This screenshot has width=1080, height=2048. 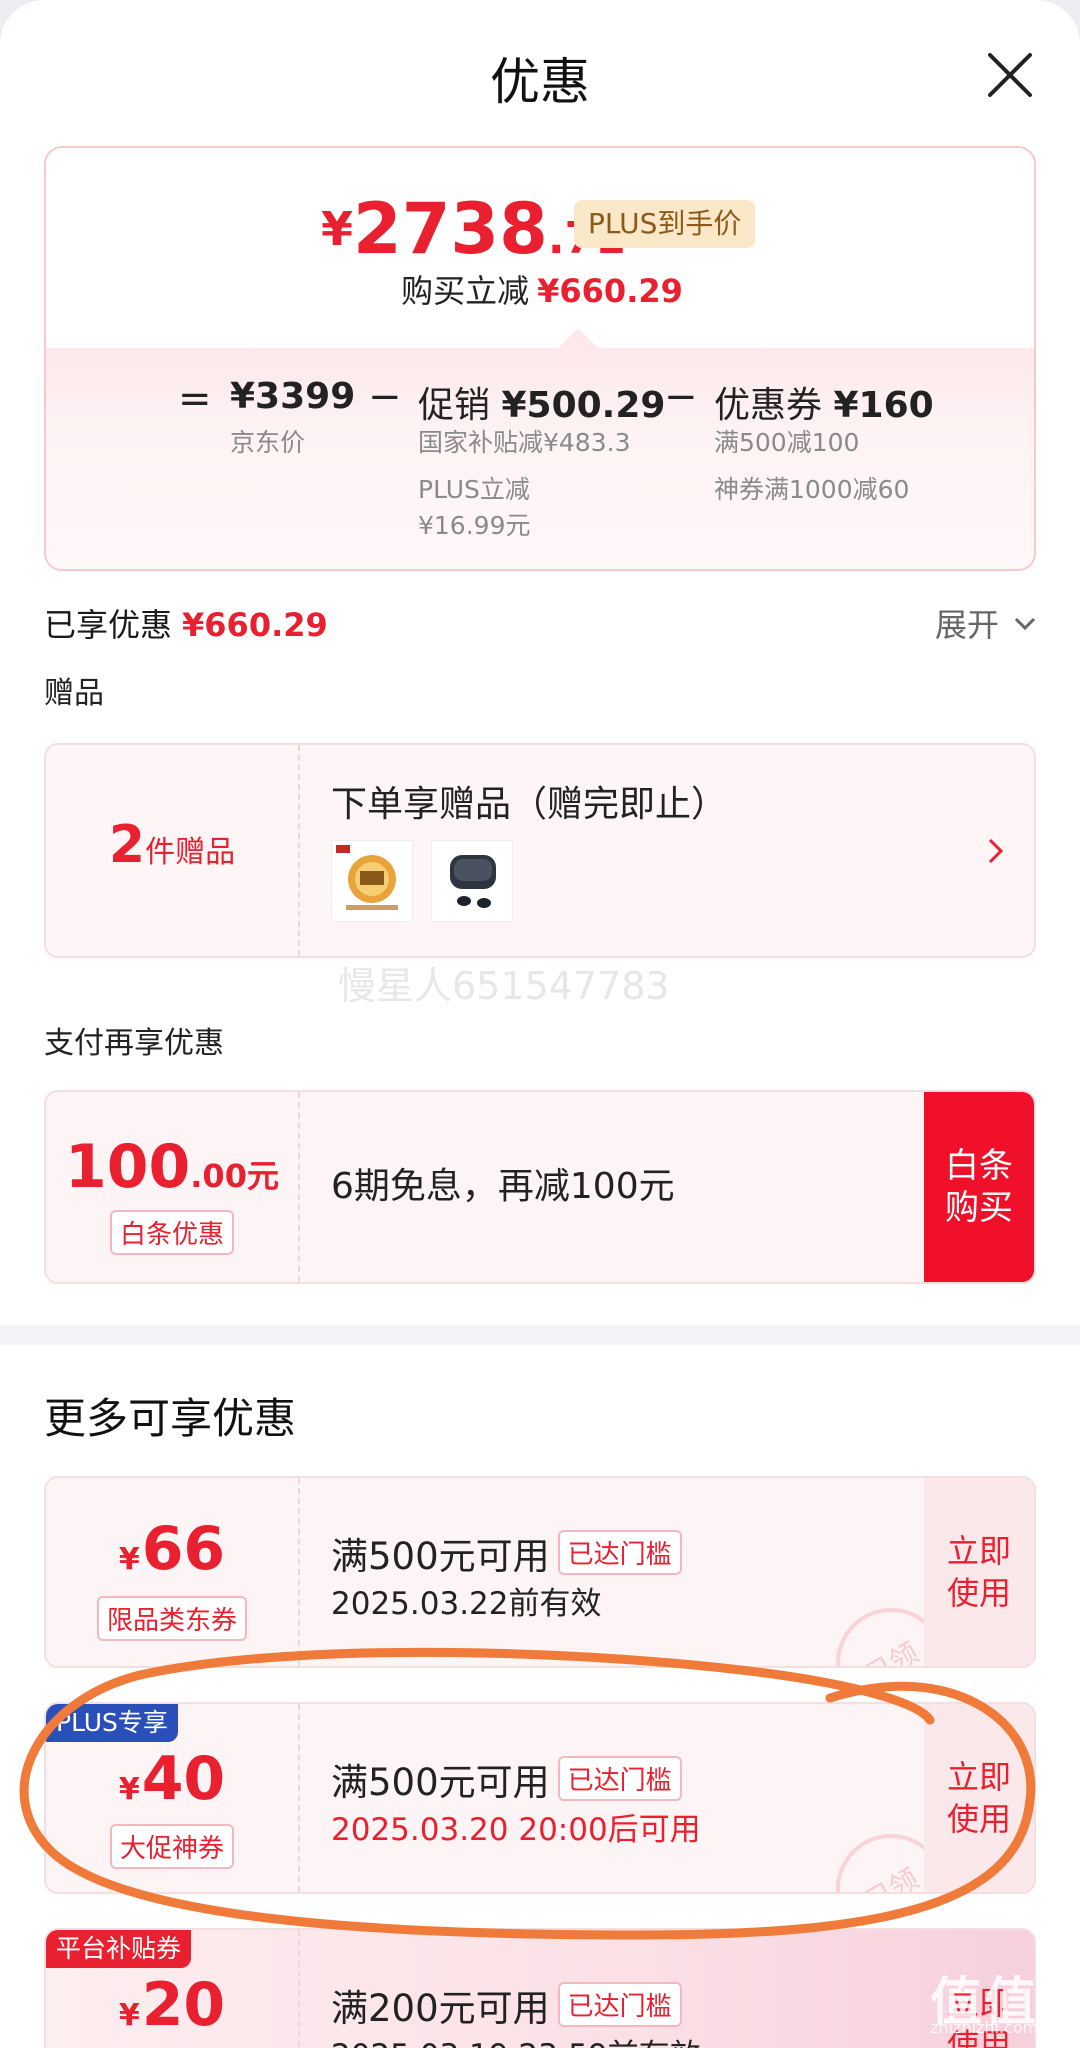 I want to click on coupon-amount: ¥40, so click(x=172, y=1779).